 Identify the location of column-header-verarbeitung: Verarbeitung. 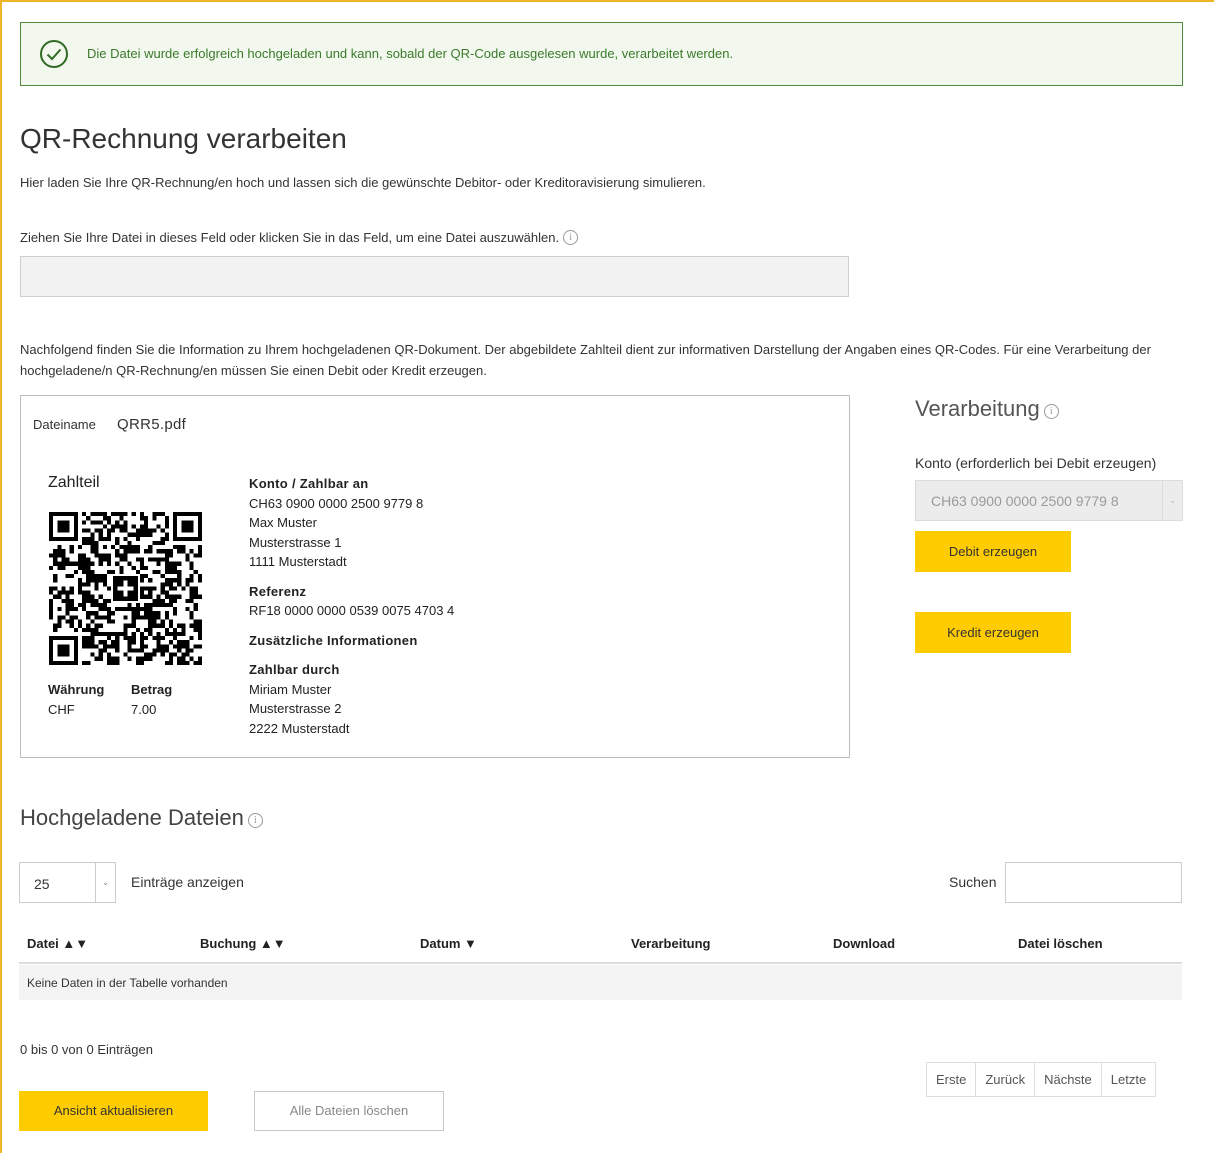
(671, 943).